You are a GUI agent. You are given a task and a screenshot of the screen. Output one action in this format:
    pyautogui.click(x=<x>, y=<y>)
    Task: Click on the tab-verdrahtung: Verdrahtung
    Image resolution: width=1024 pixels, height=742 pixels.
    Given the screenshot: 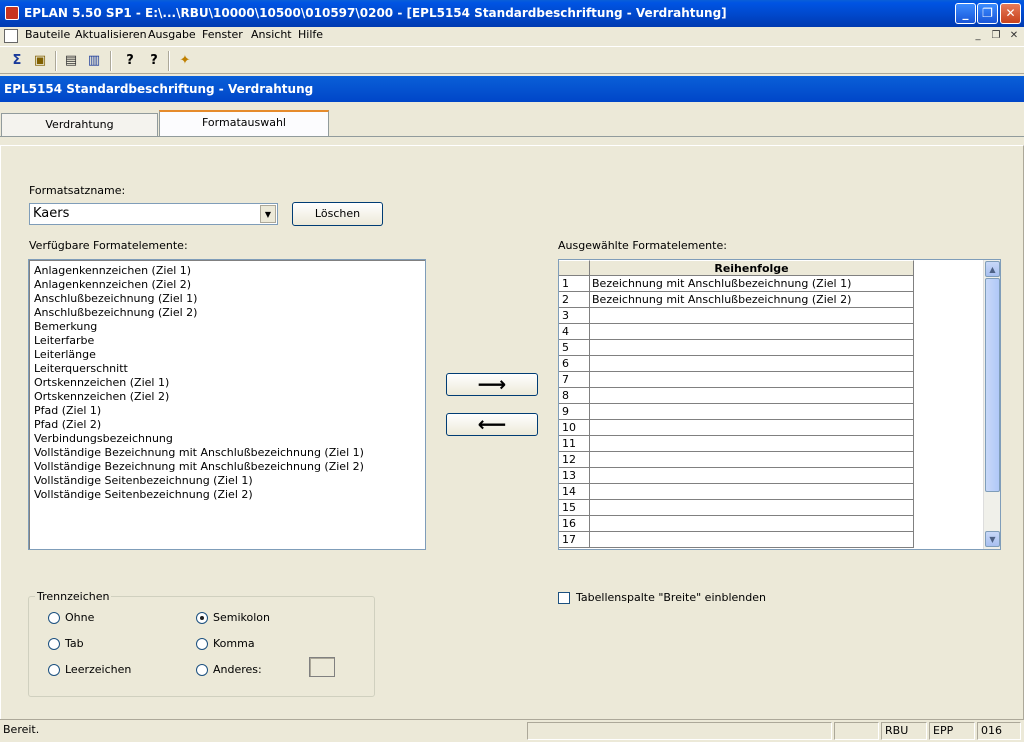 What is the action you would take?
    pyautogui.click(x=79, y=125)
    